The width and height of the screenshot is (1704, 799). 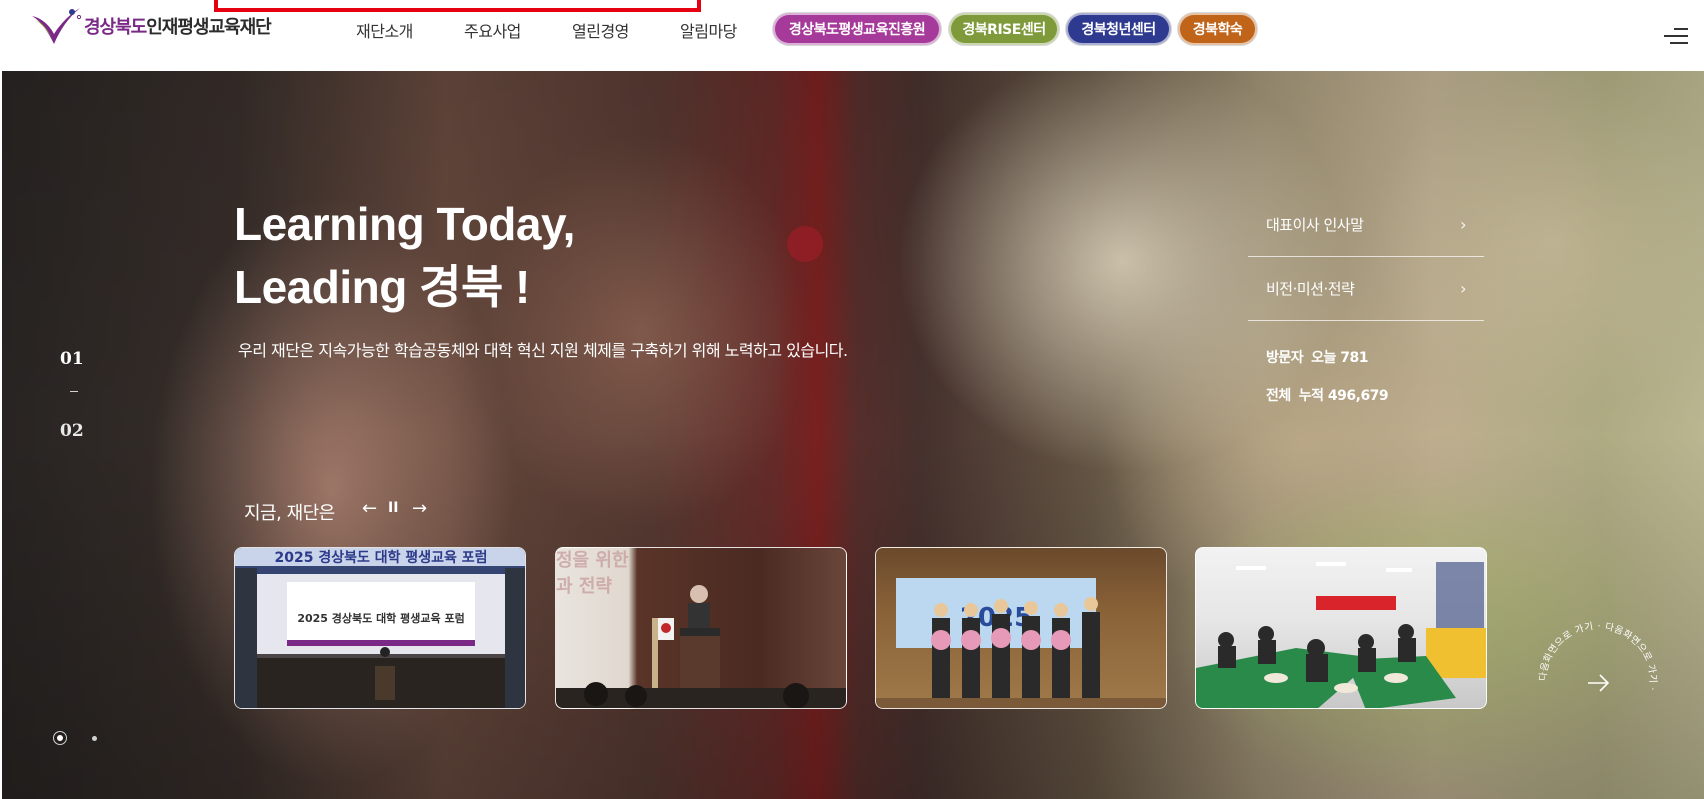 I want to click on nav-main-projects: 주요사업, so click(x=492, y=30).